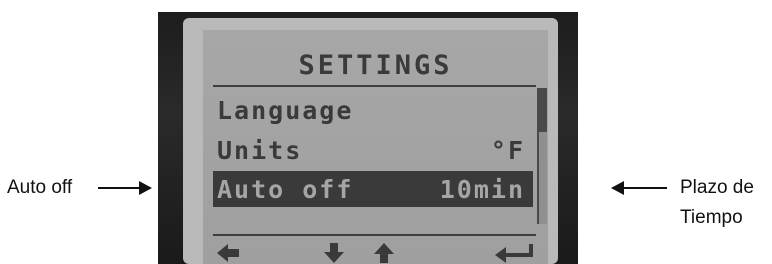 This screenshot has width=772, height=264. I want to click on callout-auto-off: Auto off, so click(40, 187).